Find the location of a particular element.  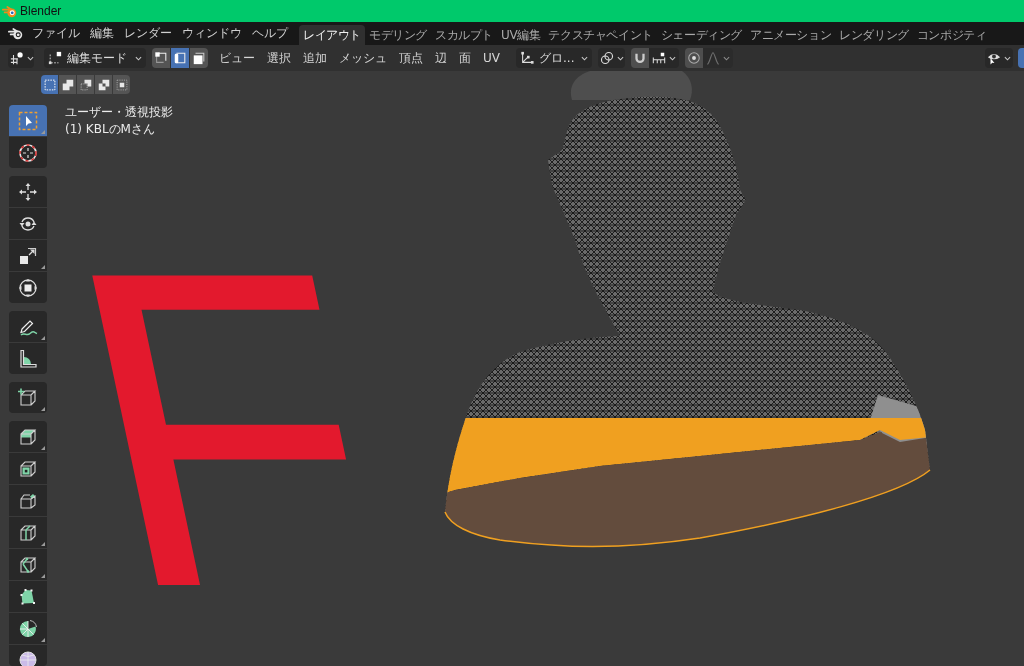

face-select-button is located at coordinates (199, 58).